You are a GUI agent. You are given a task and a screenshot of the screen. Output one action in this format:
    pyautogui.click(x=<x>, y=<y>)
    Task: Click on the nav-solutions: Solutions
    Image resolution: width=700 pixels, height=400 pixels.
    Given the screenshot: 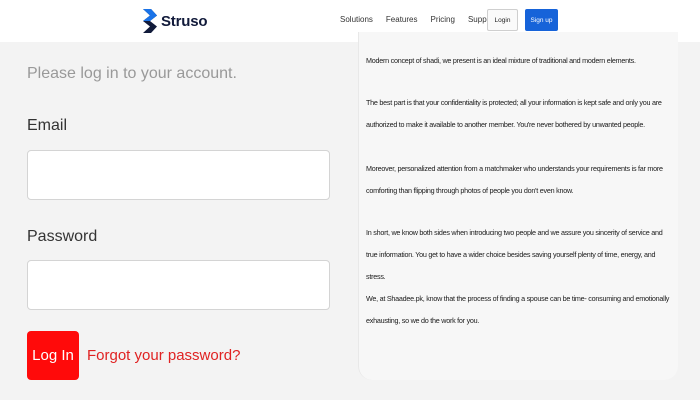 What is the action you would take?
    pyautogui.click(x=356, y=19)
    